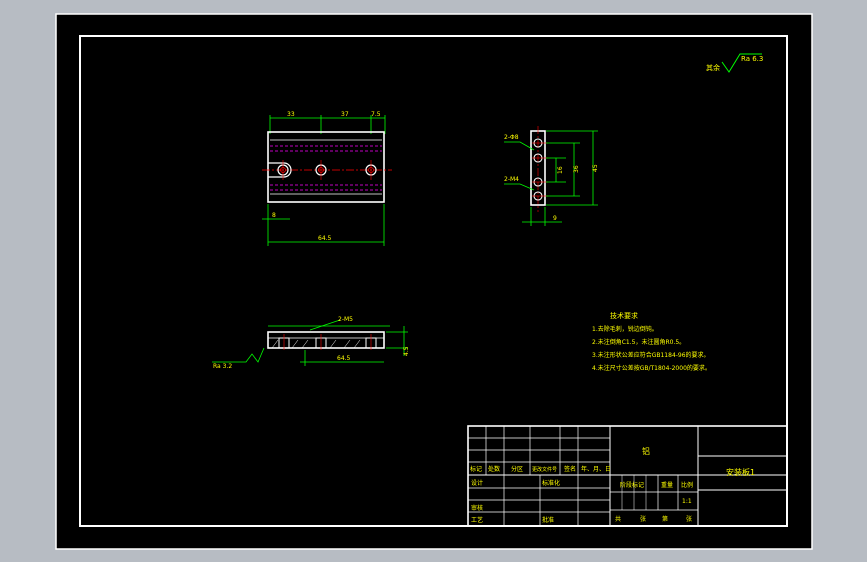 The height and width of the screenshot is (562, 867). I want to click on dim-37: 37, so click(345, 114).